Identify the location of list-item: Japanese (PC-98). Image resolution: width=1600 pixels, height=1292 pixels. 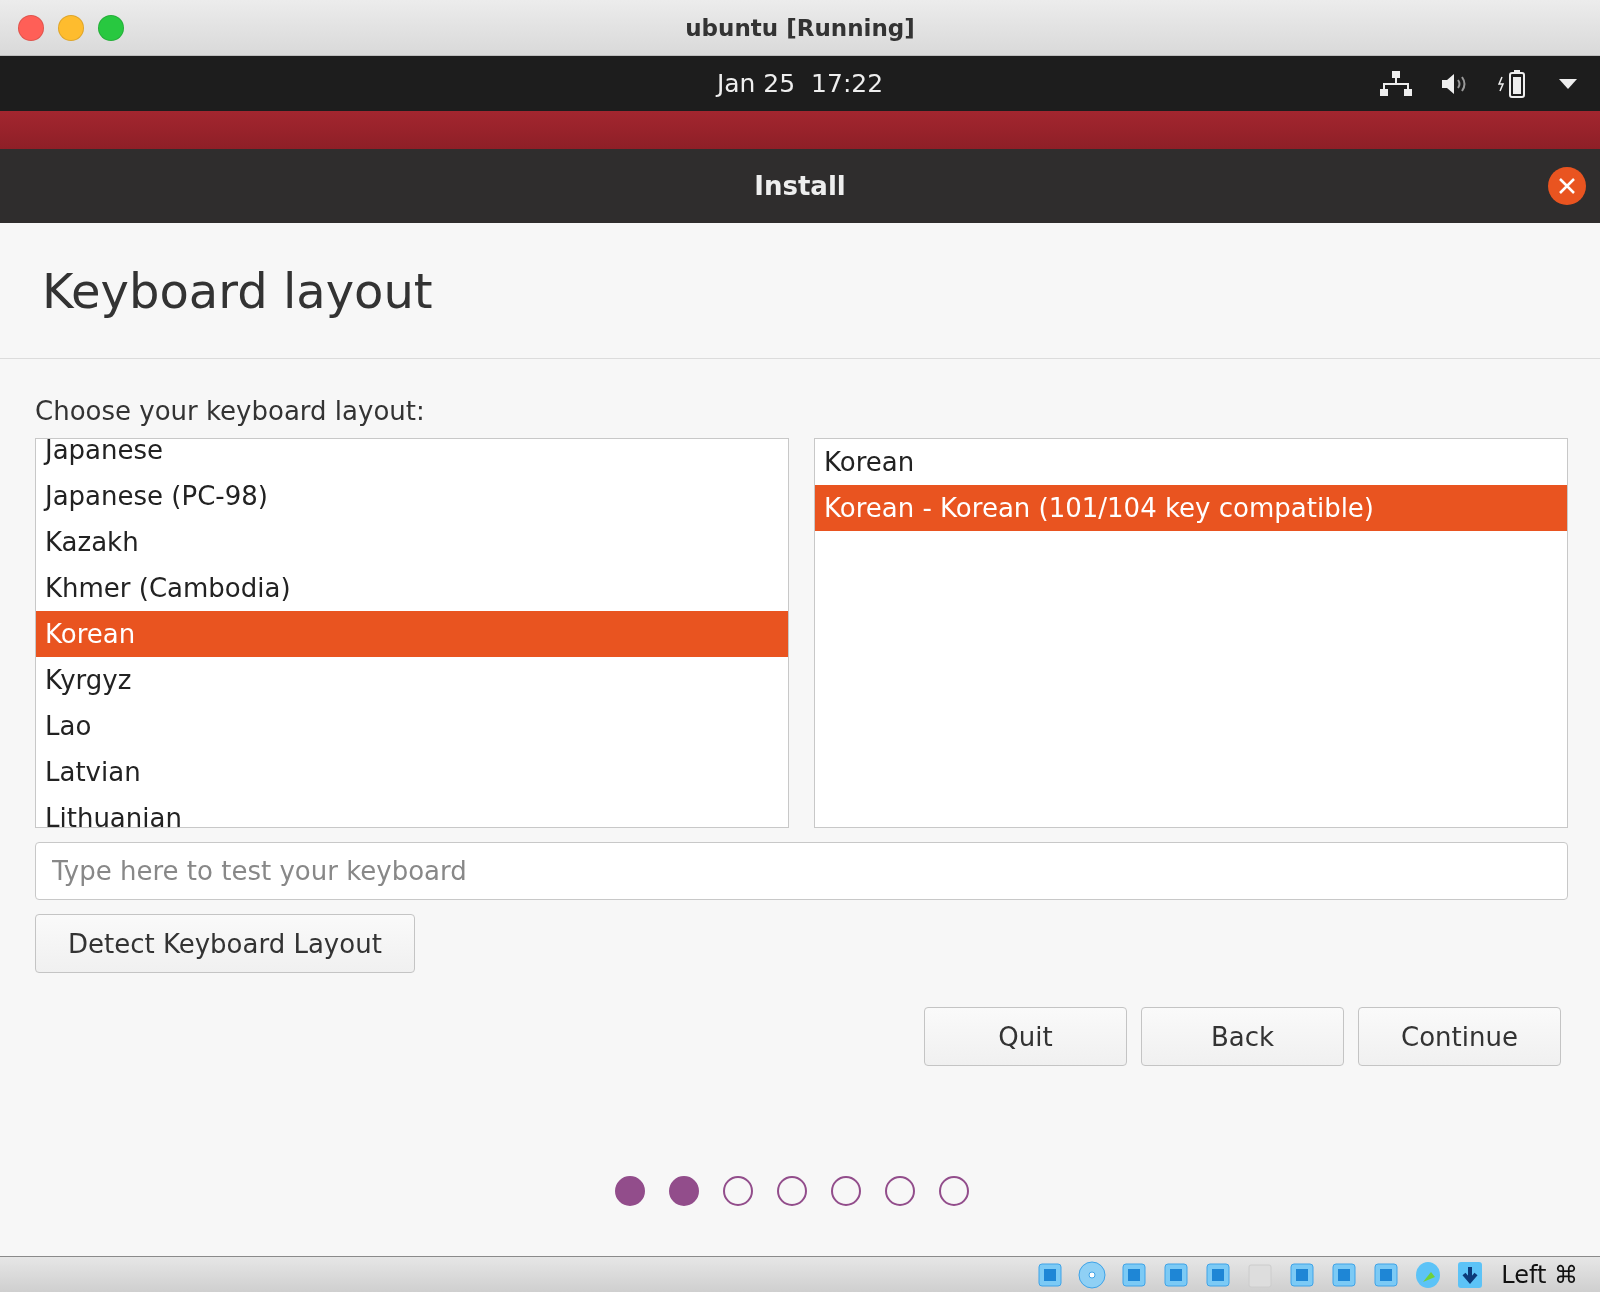
(412, 496).